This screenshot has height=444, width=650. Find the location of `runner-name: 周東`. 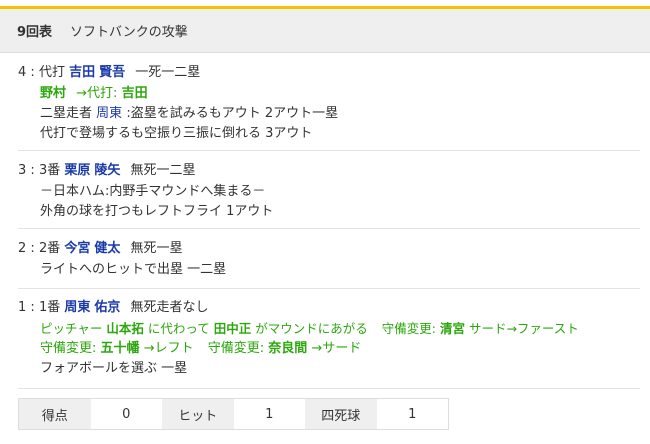

runner-name: 周東 is located at coordinates (109, 113).